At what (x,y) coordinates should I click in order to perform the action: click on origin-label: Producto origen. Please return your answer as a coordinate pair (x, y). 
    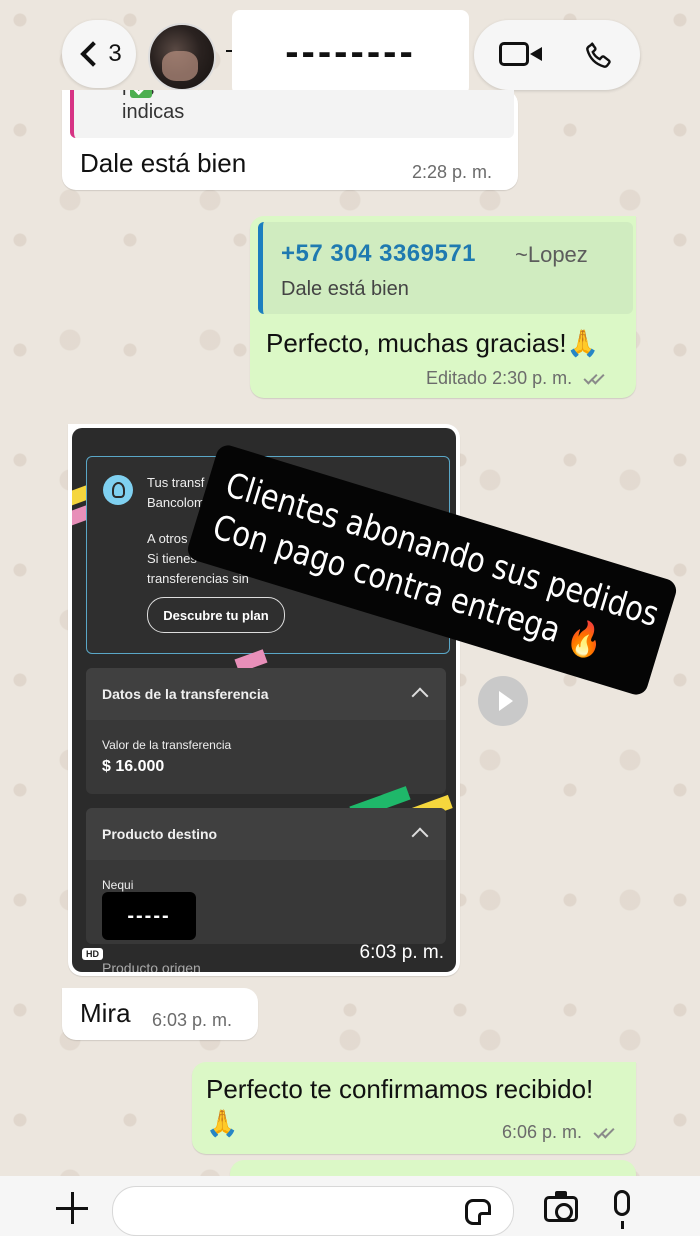
    Looking at the image, I should click on (151, 966).